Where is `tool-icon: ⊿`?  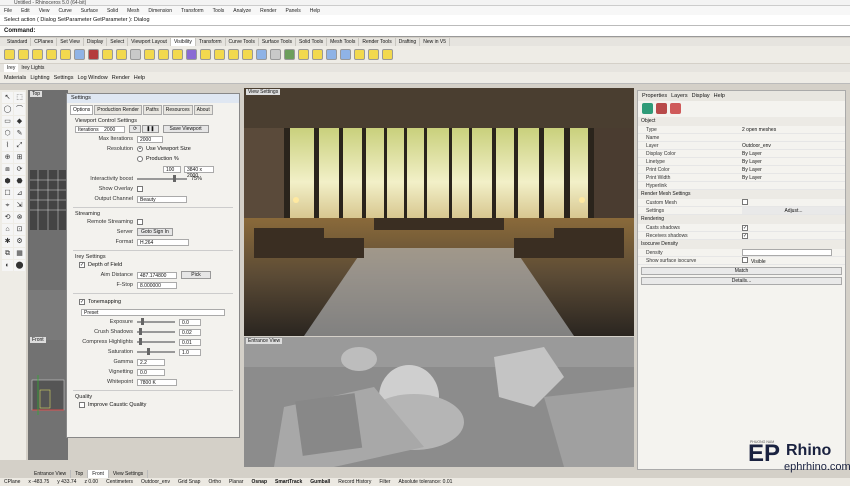 tool-icon: ⊿ is located at coordinates (19, 193).